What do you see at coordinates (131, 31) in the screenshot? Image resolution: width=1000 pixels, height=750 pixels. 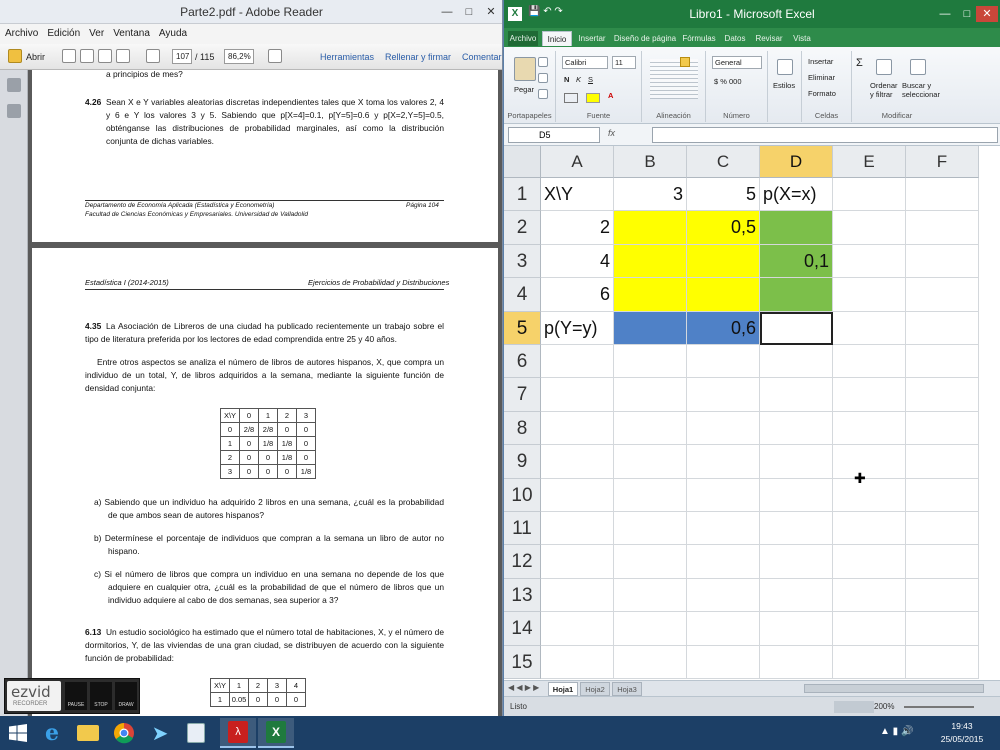 I see `menu-ventana: Ventana` at bounding box center [131, 31].